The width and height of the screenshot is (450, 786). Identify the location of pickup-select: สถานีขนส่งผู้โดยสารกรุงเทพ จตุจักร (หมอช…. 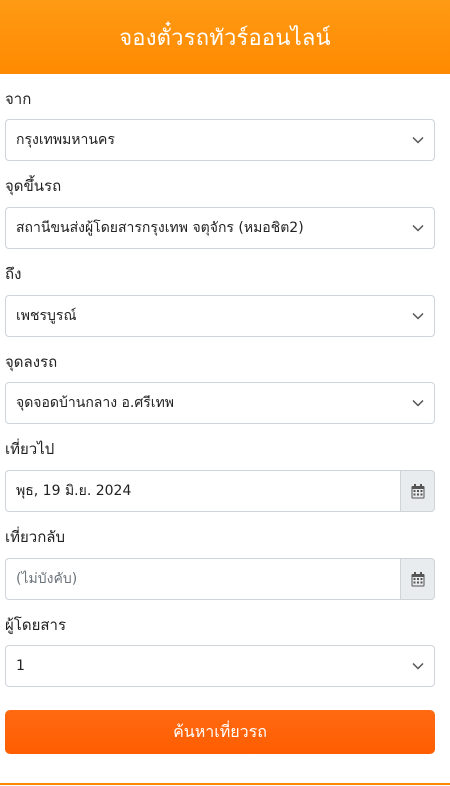
(220, 228).